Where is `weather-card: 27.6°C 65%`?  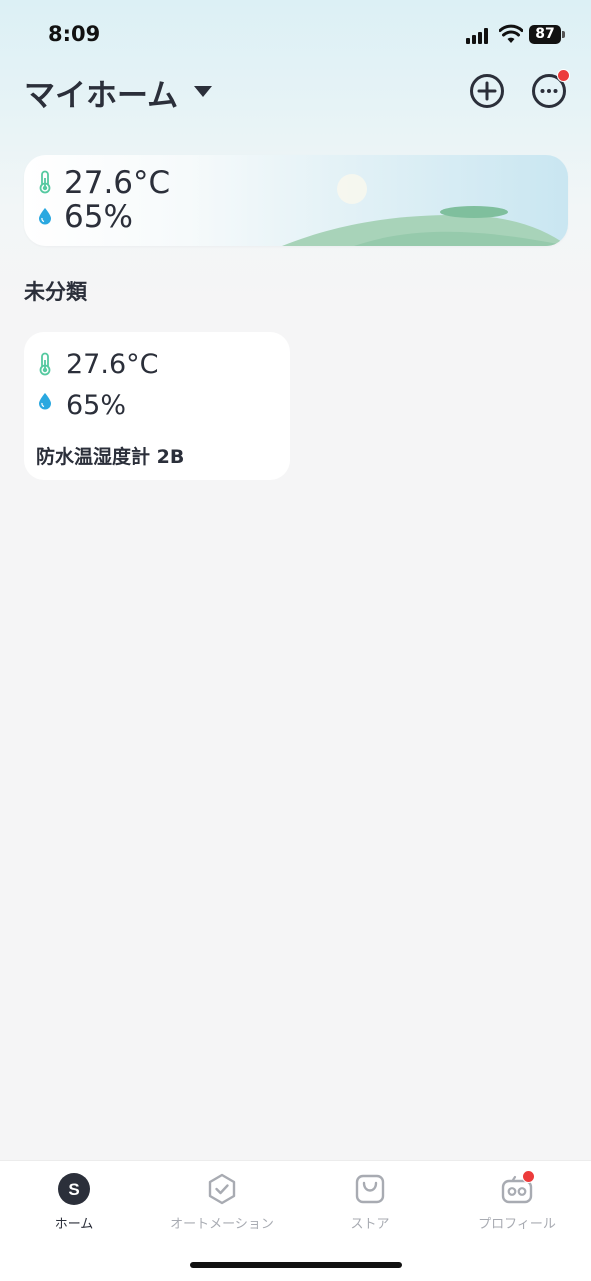 weather-card: 27.6°C 65% is located at coordinates (296, 200).